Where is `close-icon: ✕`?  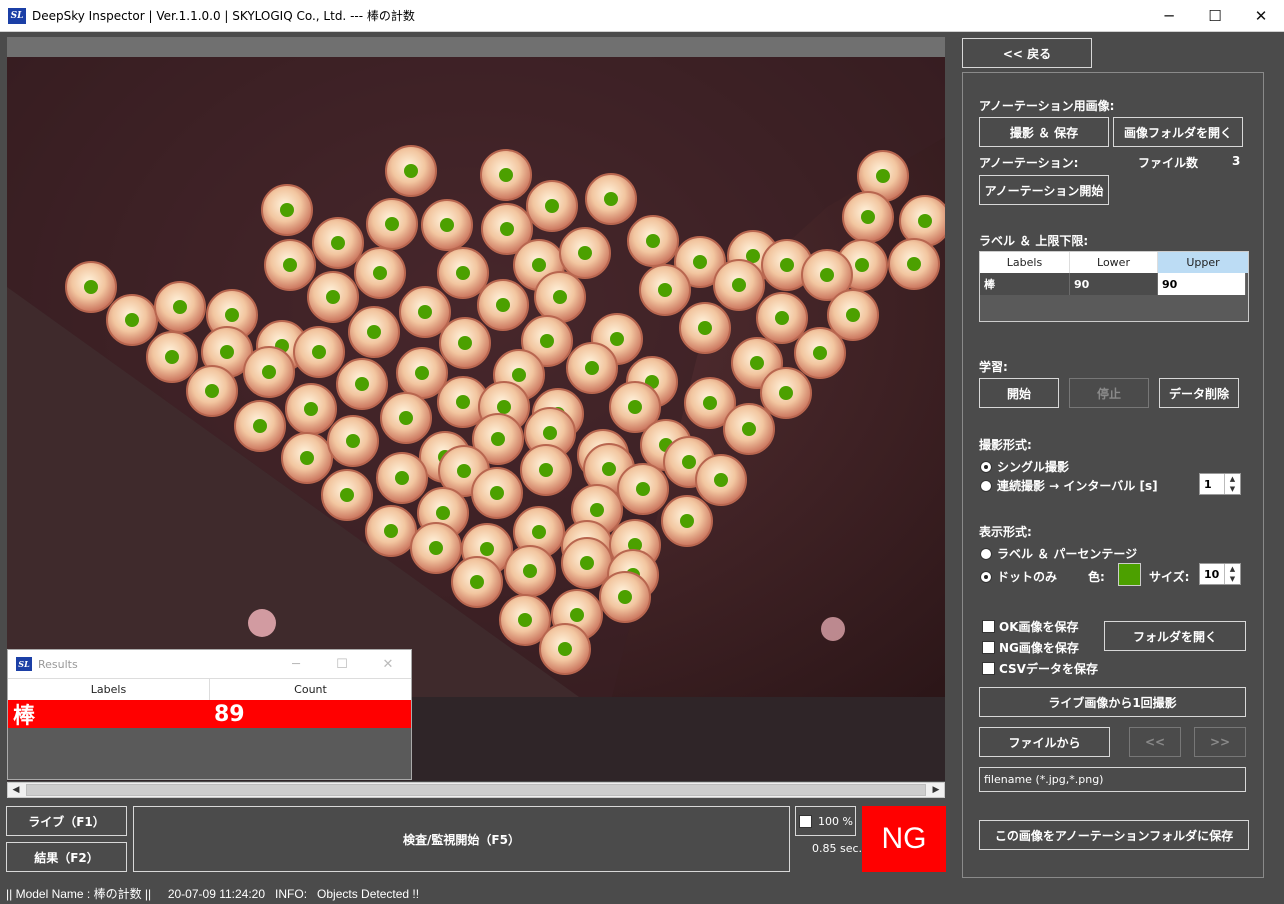
close-icon: ✕ is located at coordinates (388, 664).